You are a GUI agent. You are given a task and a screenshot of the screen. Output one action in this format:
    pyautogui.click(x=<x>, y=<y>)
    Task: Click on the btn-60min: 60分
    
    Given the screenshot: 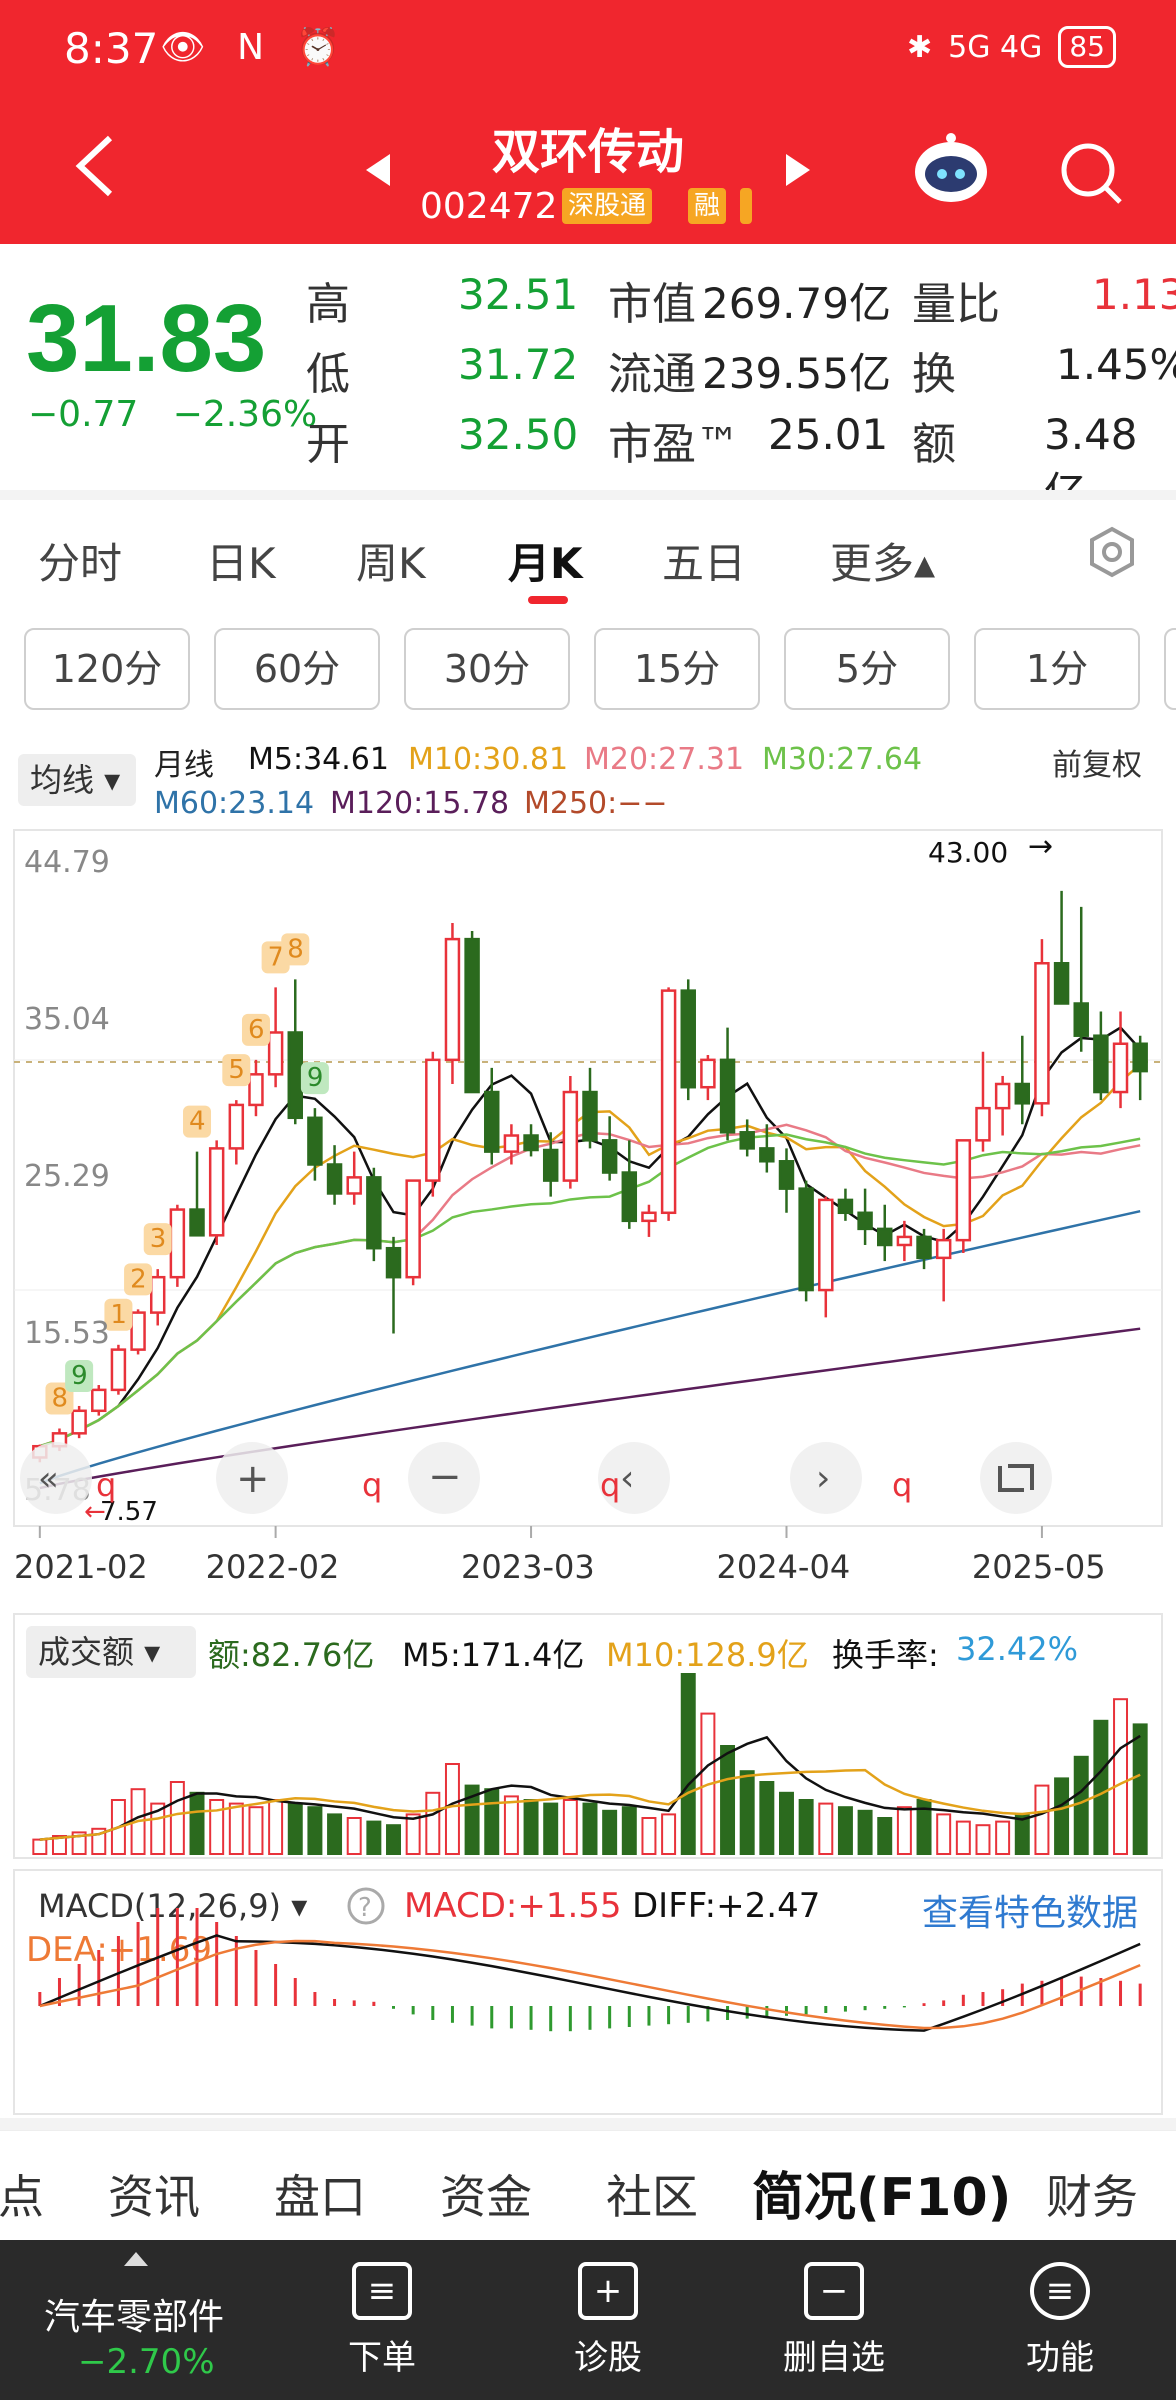 What is the action you would take?
    pyautogui.click(x=297, y=669)
    